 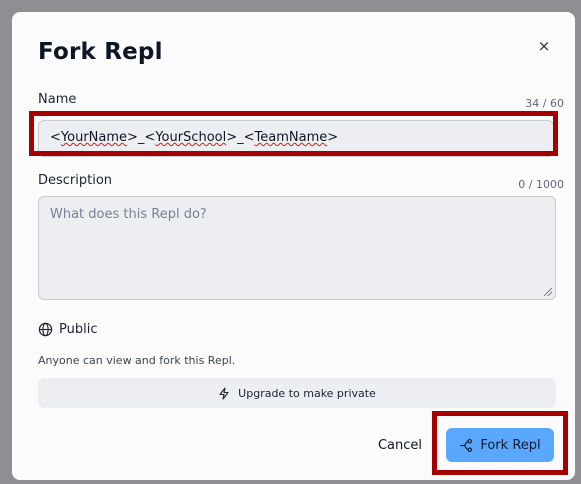 I want to click on lightning-icon, so click(x=224, y=393).